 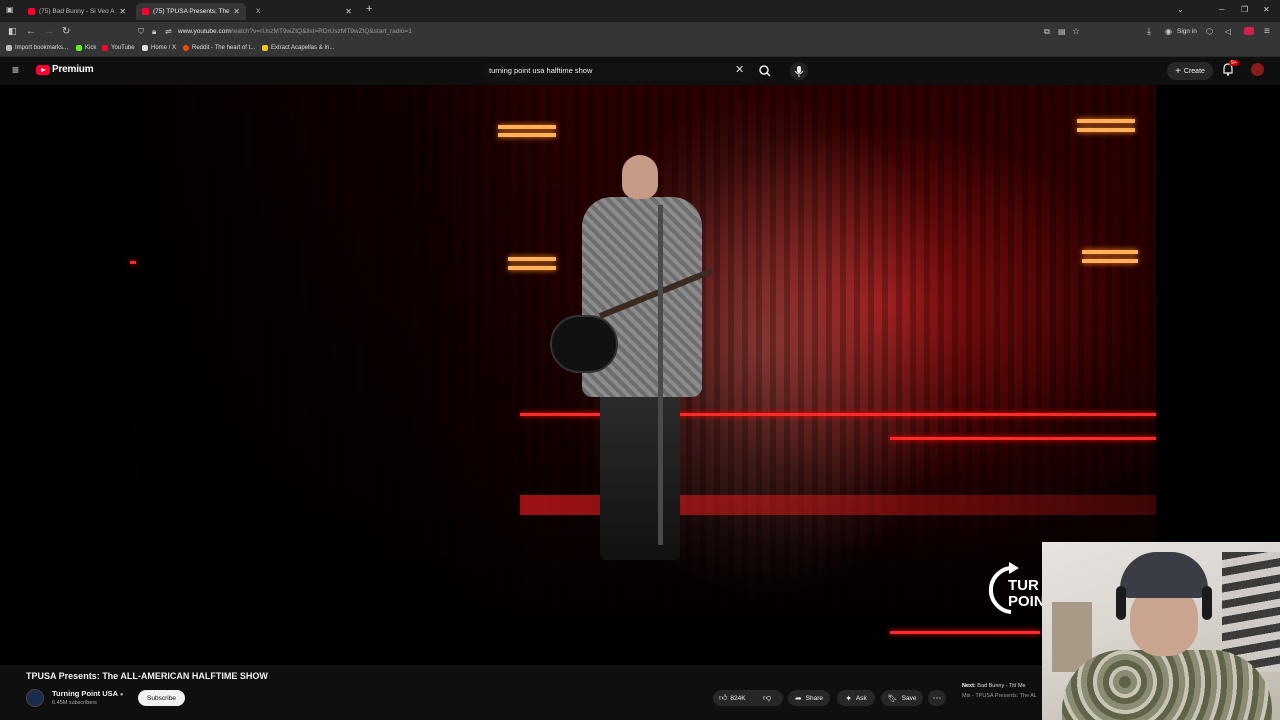 I want to click on next-video-mix: Mix - TPUSA Presents: The AL, so click(x=999, y=696).